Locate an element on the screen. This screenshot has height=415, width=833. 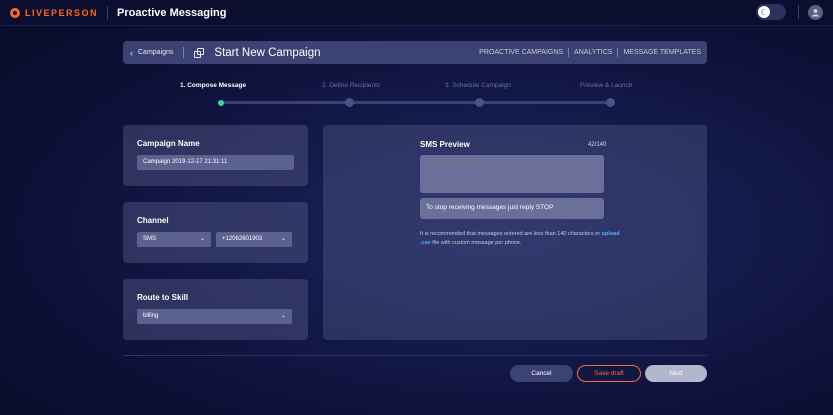
channel-type-select: SMS ⌄ is located at coordinates (174, 239).